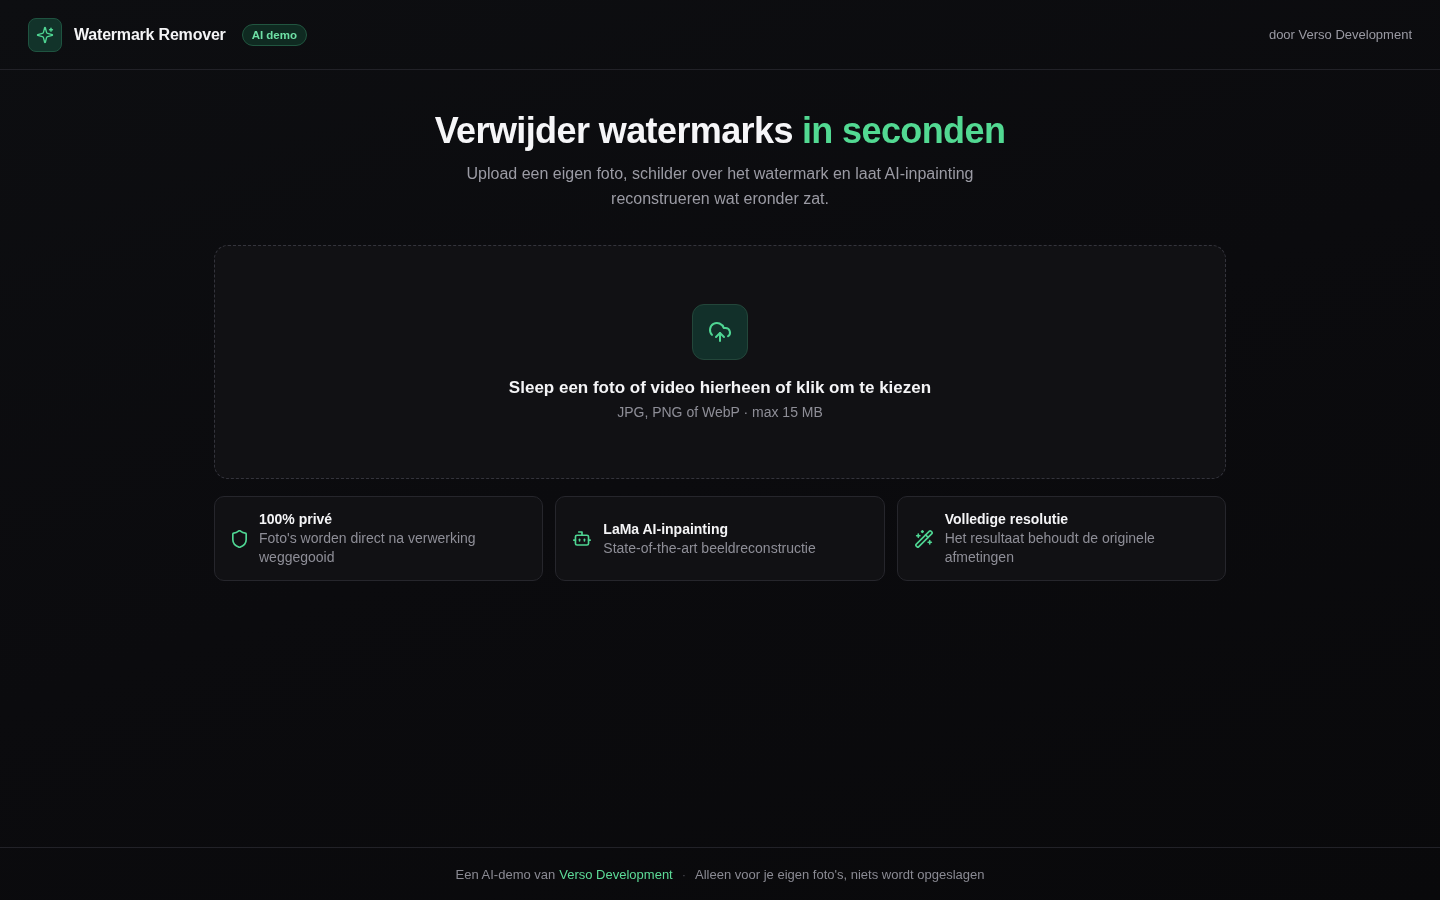 This screenshot has width=1440, height=900. I want to click on hero-subtitle: Upload een eigen foto, schilder over het watermark en laat AI-inpainting reconstrueren wat eronder zat., so click(720, 186).